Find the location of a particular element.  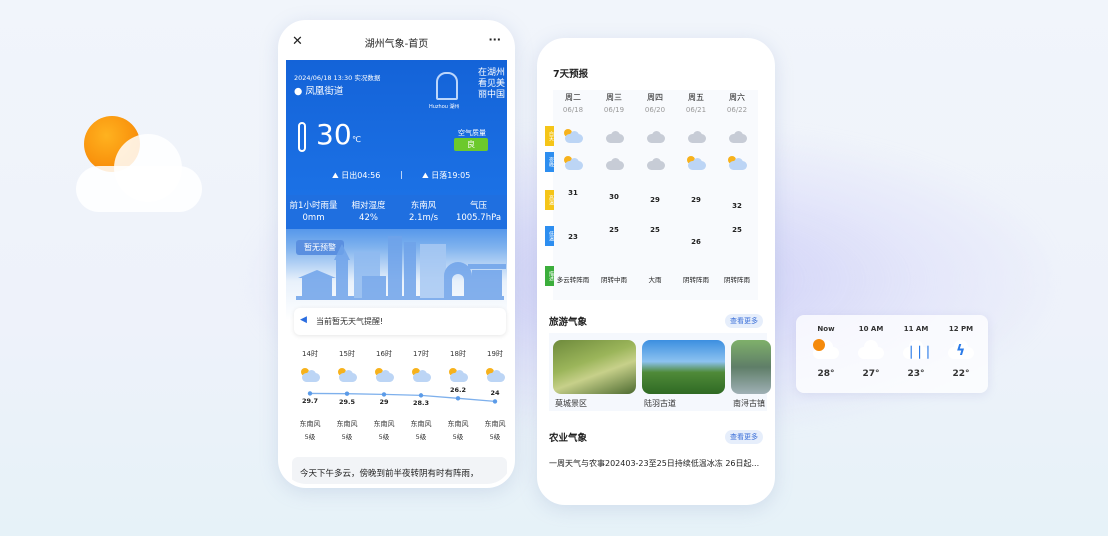

spot-label: 陆羽古道 is located at coordinates (660, 403).